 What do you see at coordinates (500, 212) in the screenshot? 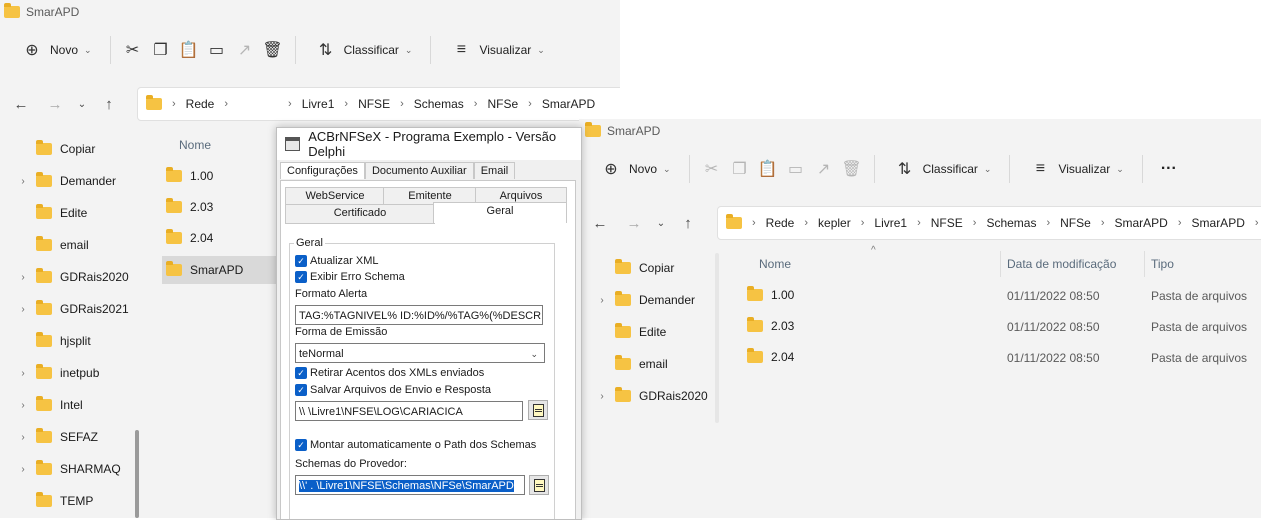
I see `tab-geral: Geral` at bounding box center [500, 212].